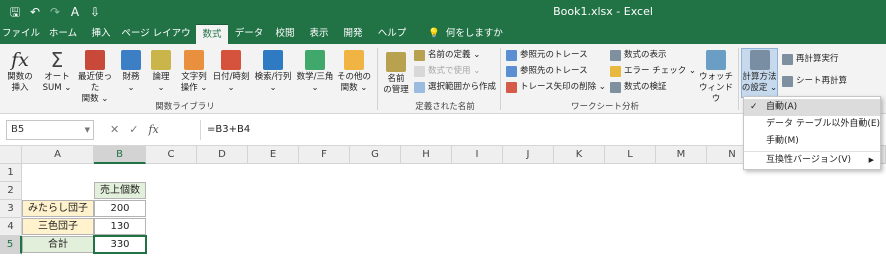 Image resolution: width=886 pixels, height=261 pixels. What do you see at coordinates (716, 77) in the screenshot?
I see `watch-window-button: ウォッチ ウィンドウ` at bounding box center [716, 77].